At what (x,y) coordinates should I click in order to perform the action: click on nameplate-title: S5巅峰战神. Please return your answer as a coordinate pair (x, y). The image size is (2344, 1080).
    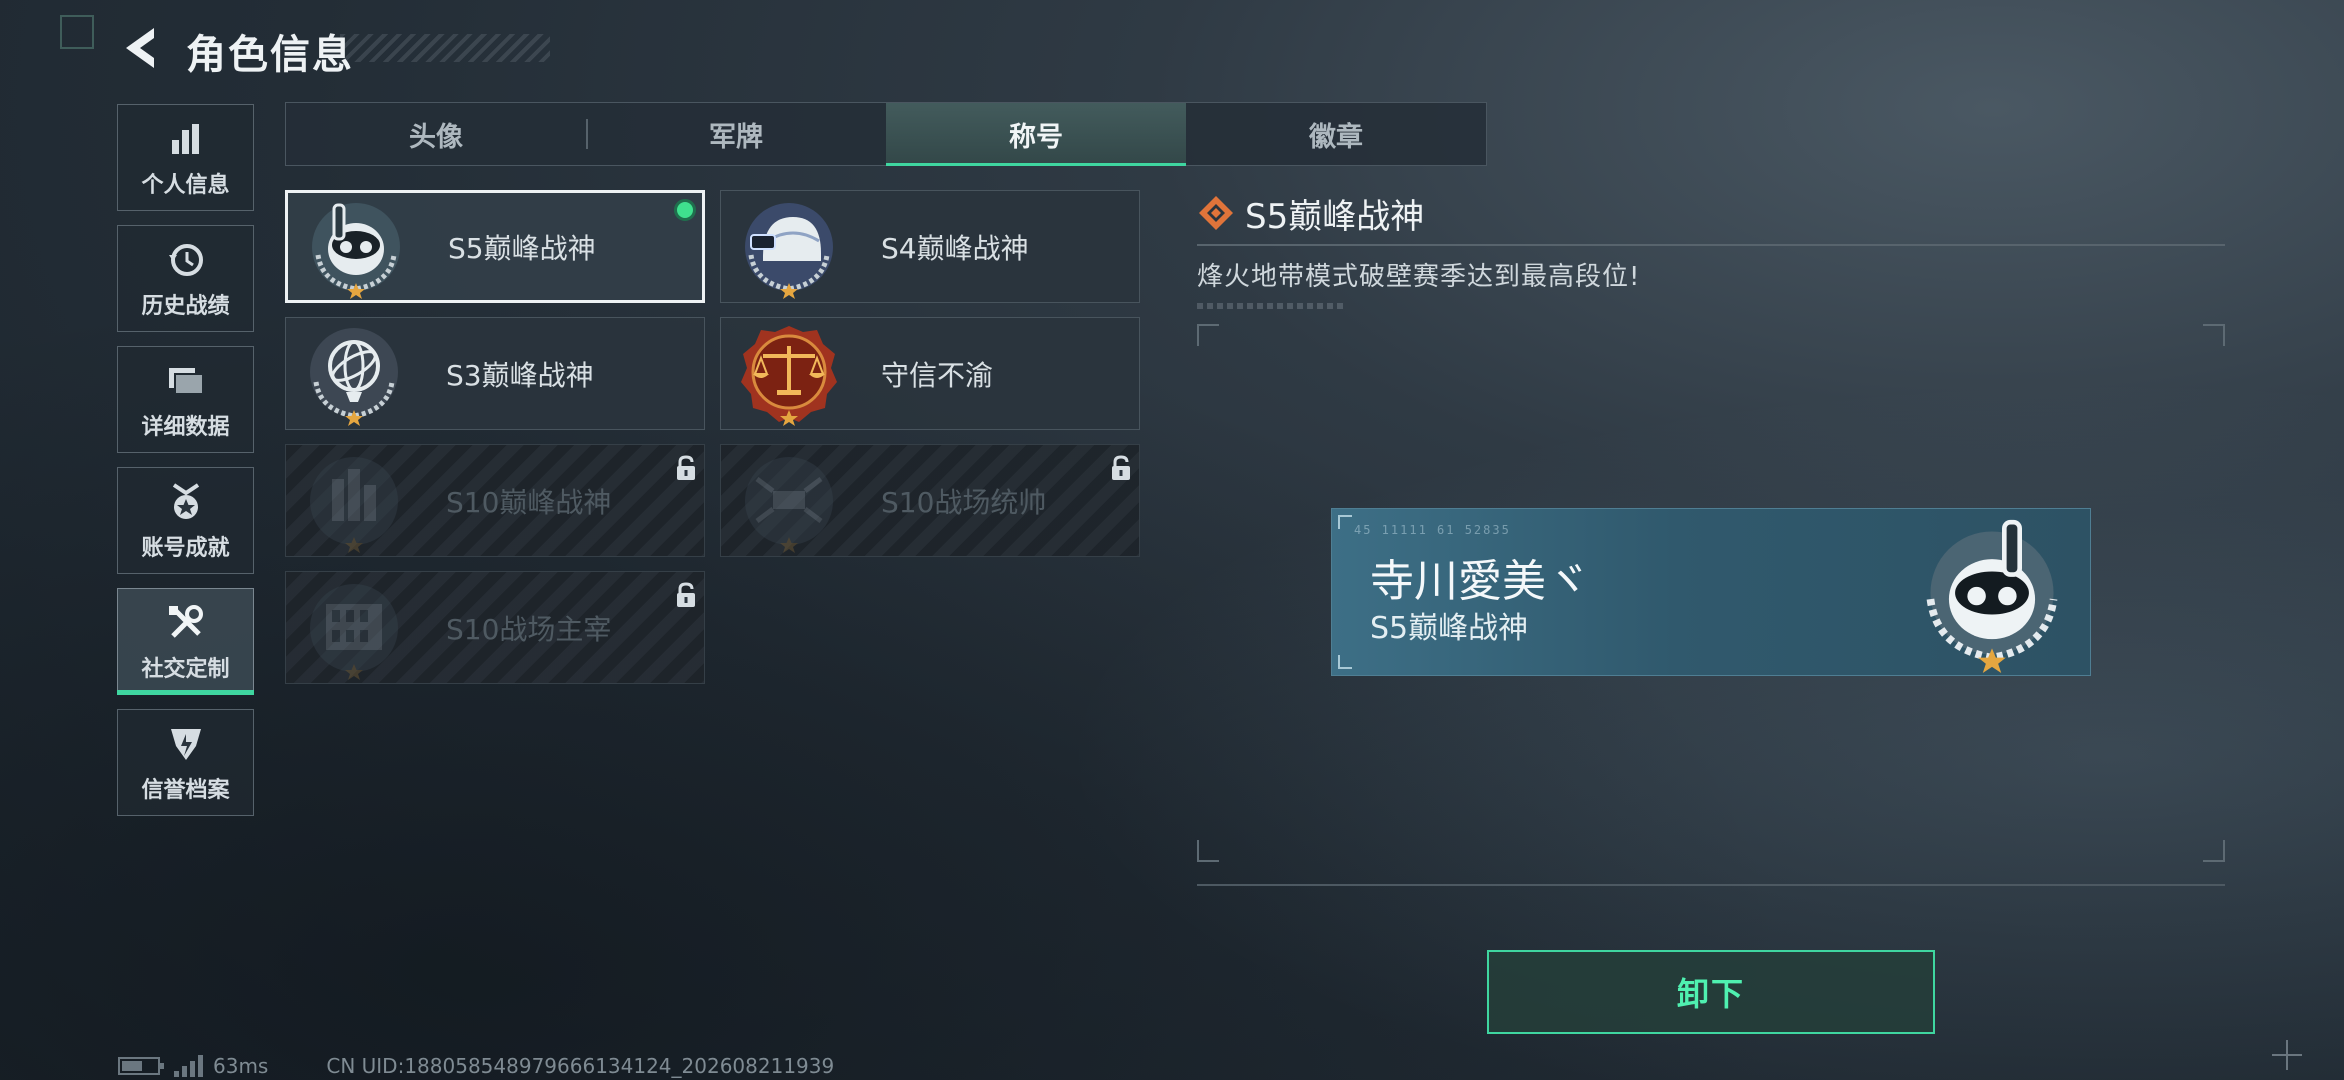
    Looking at the image, I should click on (1449, 628).